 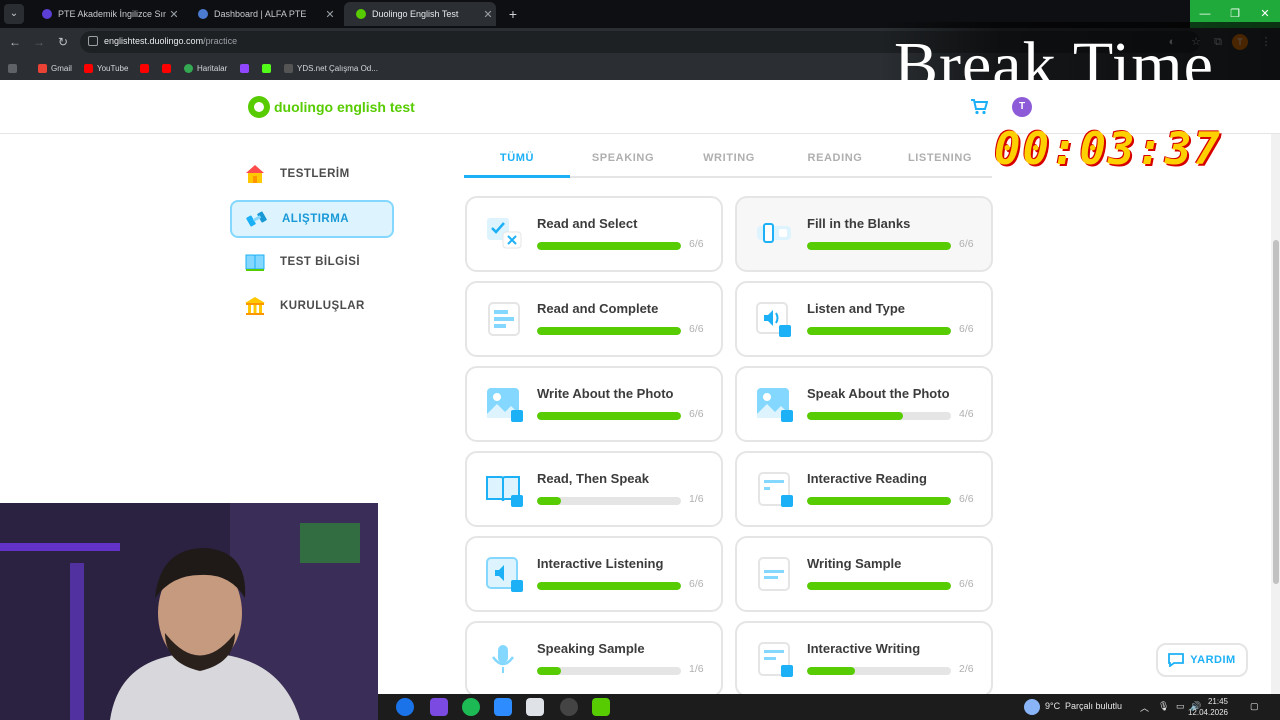 I want to click on practice-card: Read and Select 6/6, so click(x=594, y=234).